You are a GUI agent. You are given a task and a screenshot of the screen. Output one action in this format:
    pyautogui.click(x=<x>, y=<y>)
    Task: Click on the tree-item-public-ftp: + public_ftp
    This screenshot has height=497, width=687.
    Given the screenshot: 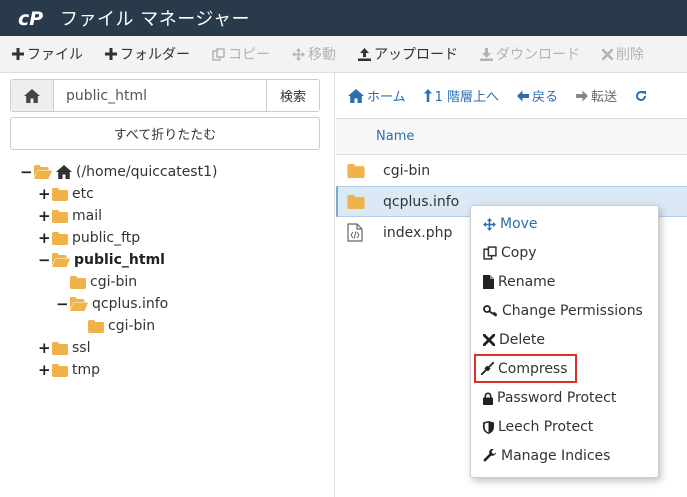 What is the action you would take?
    pyautogui.click(x=89, y=238)
    